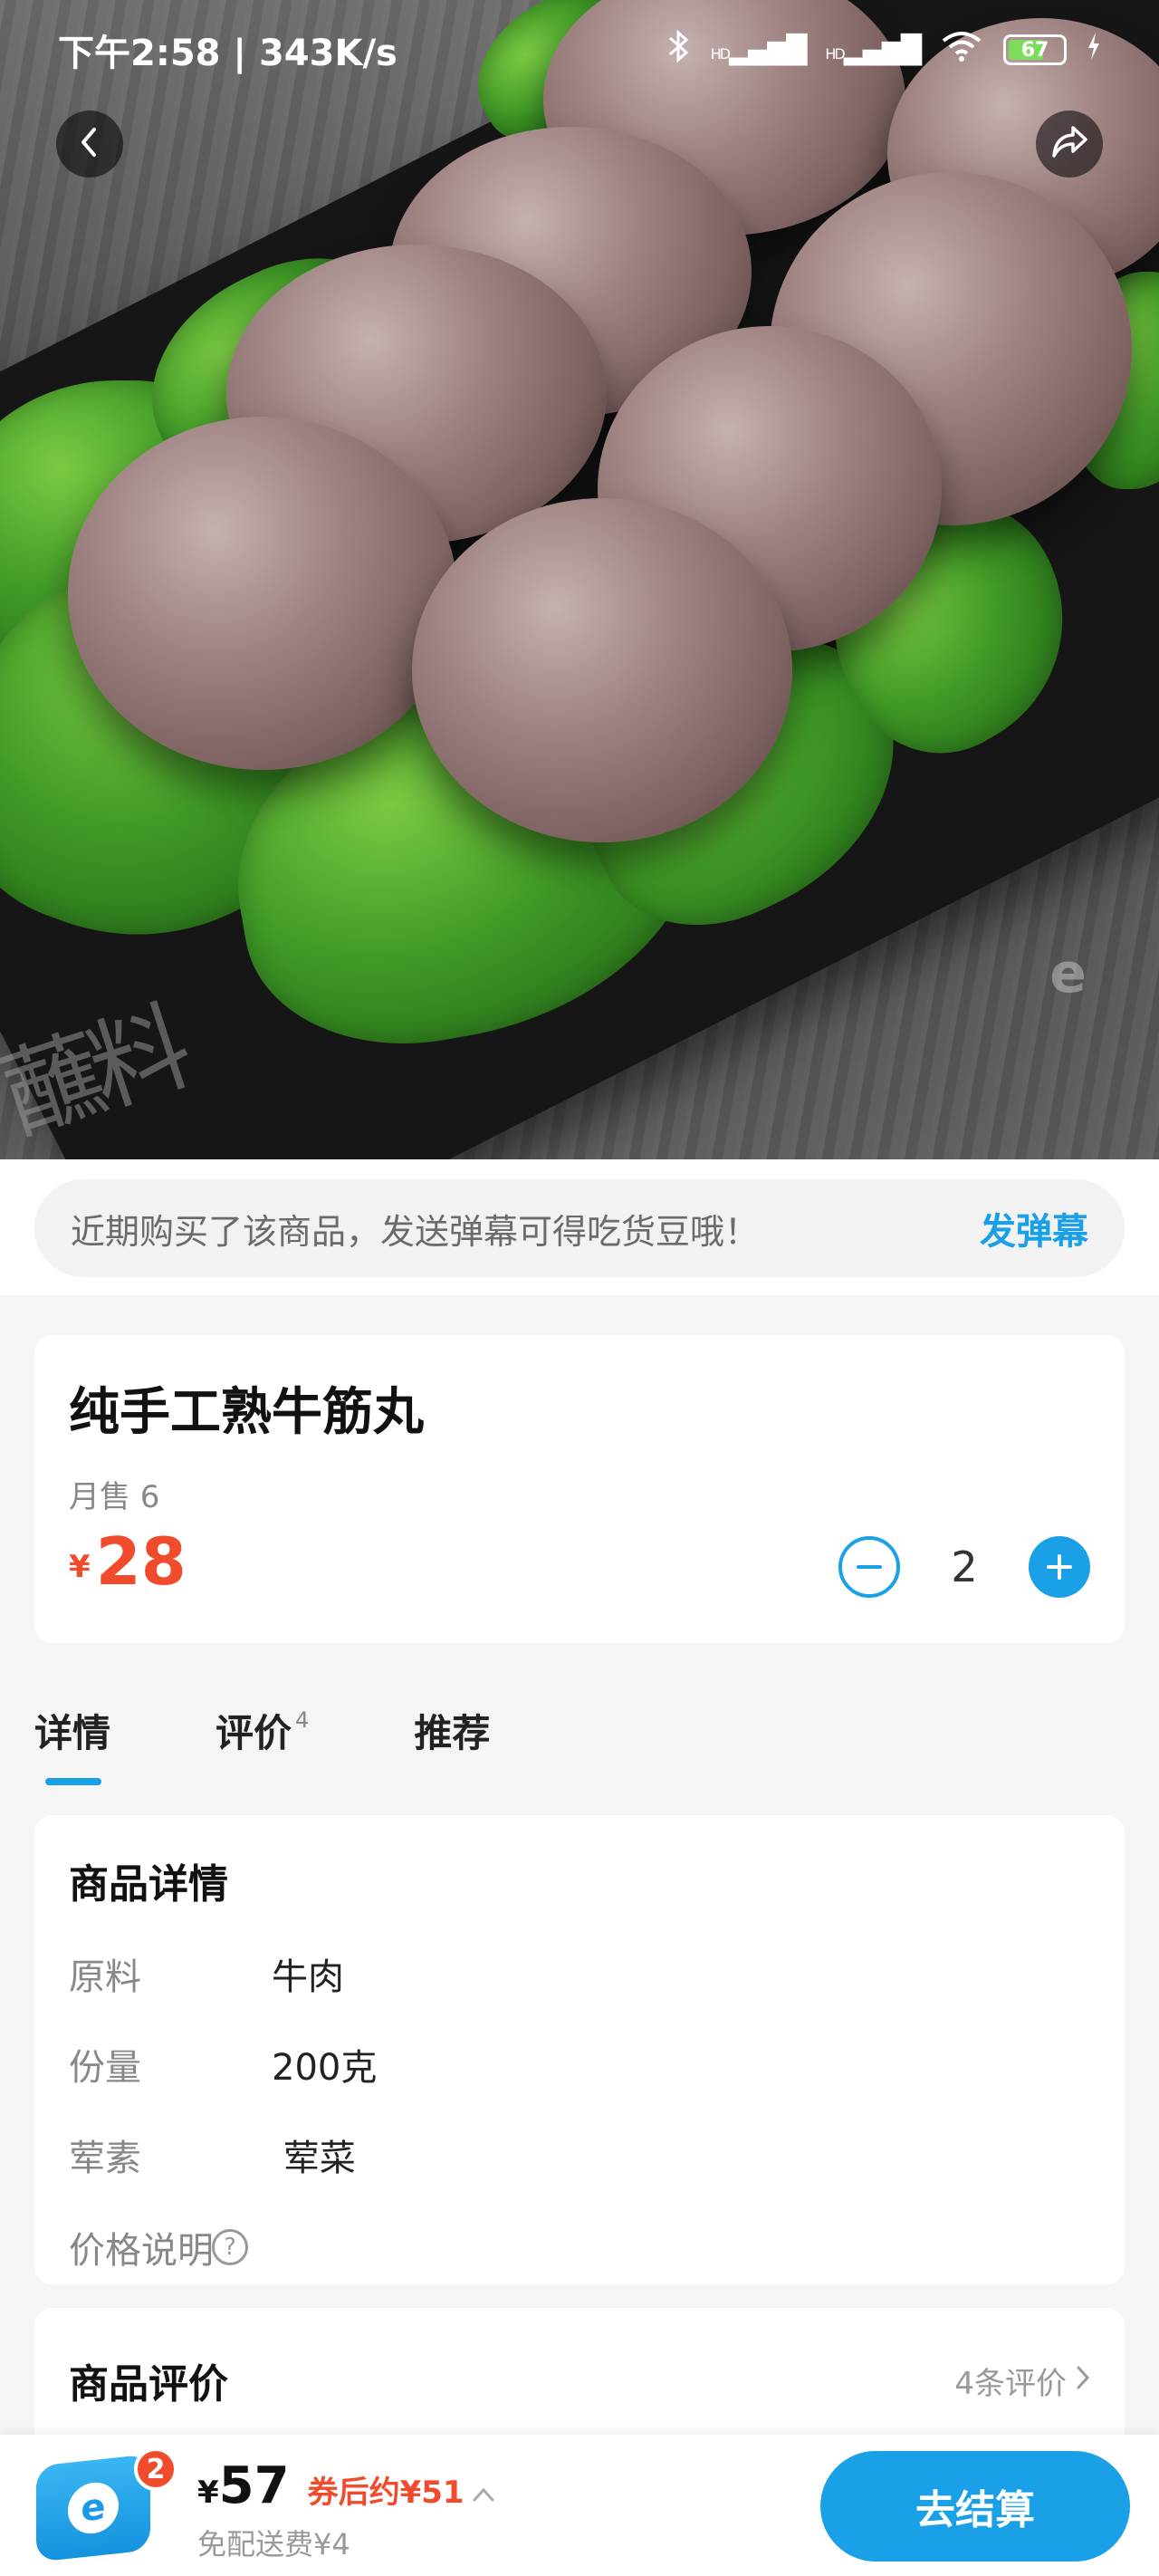 The height and width of the screenshot is (2576, 1159). Describe the element at coordinates (105, 1977) in the screenshot. I see `detail-key: 原料` at that location.